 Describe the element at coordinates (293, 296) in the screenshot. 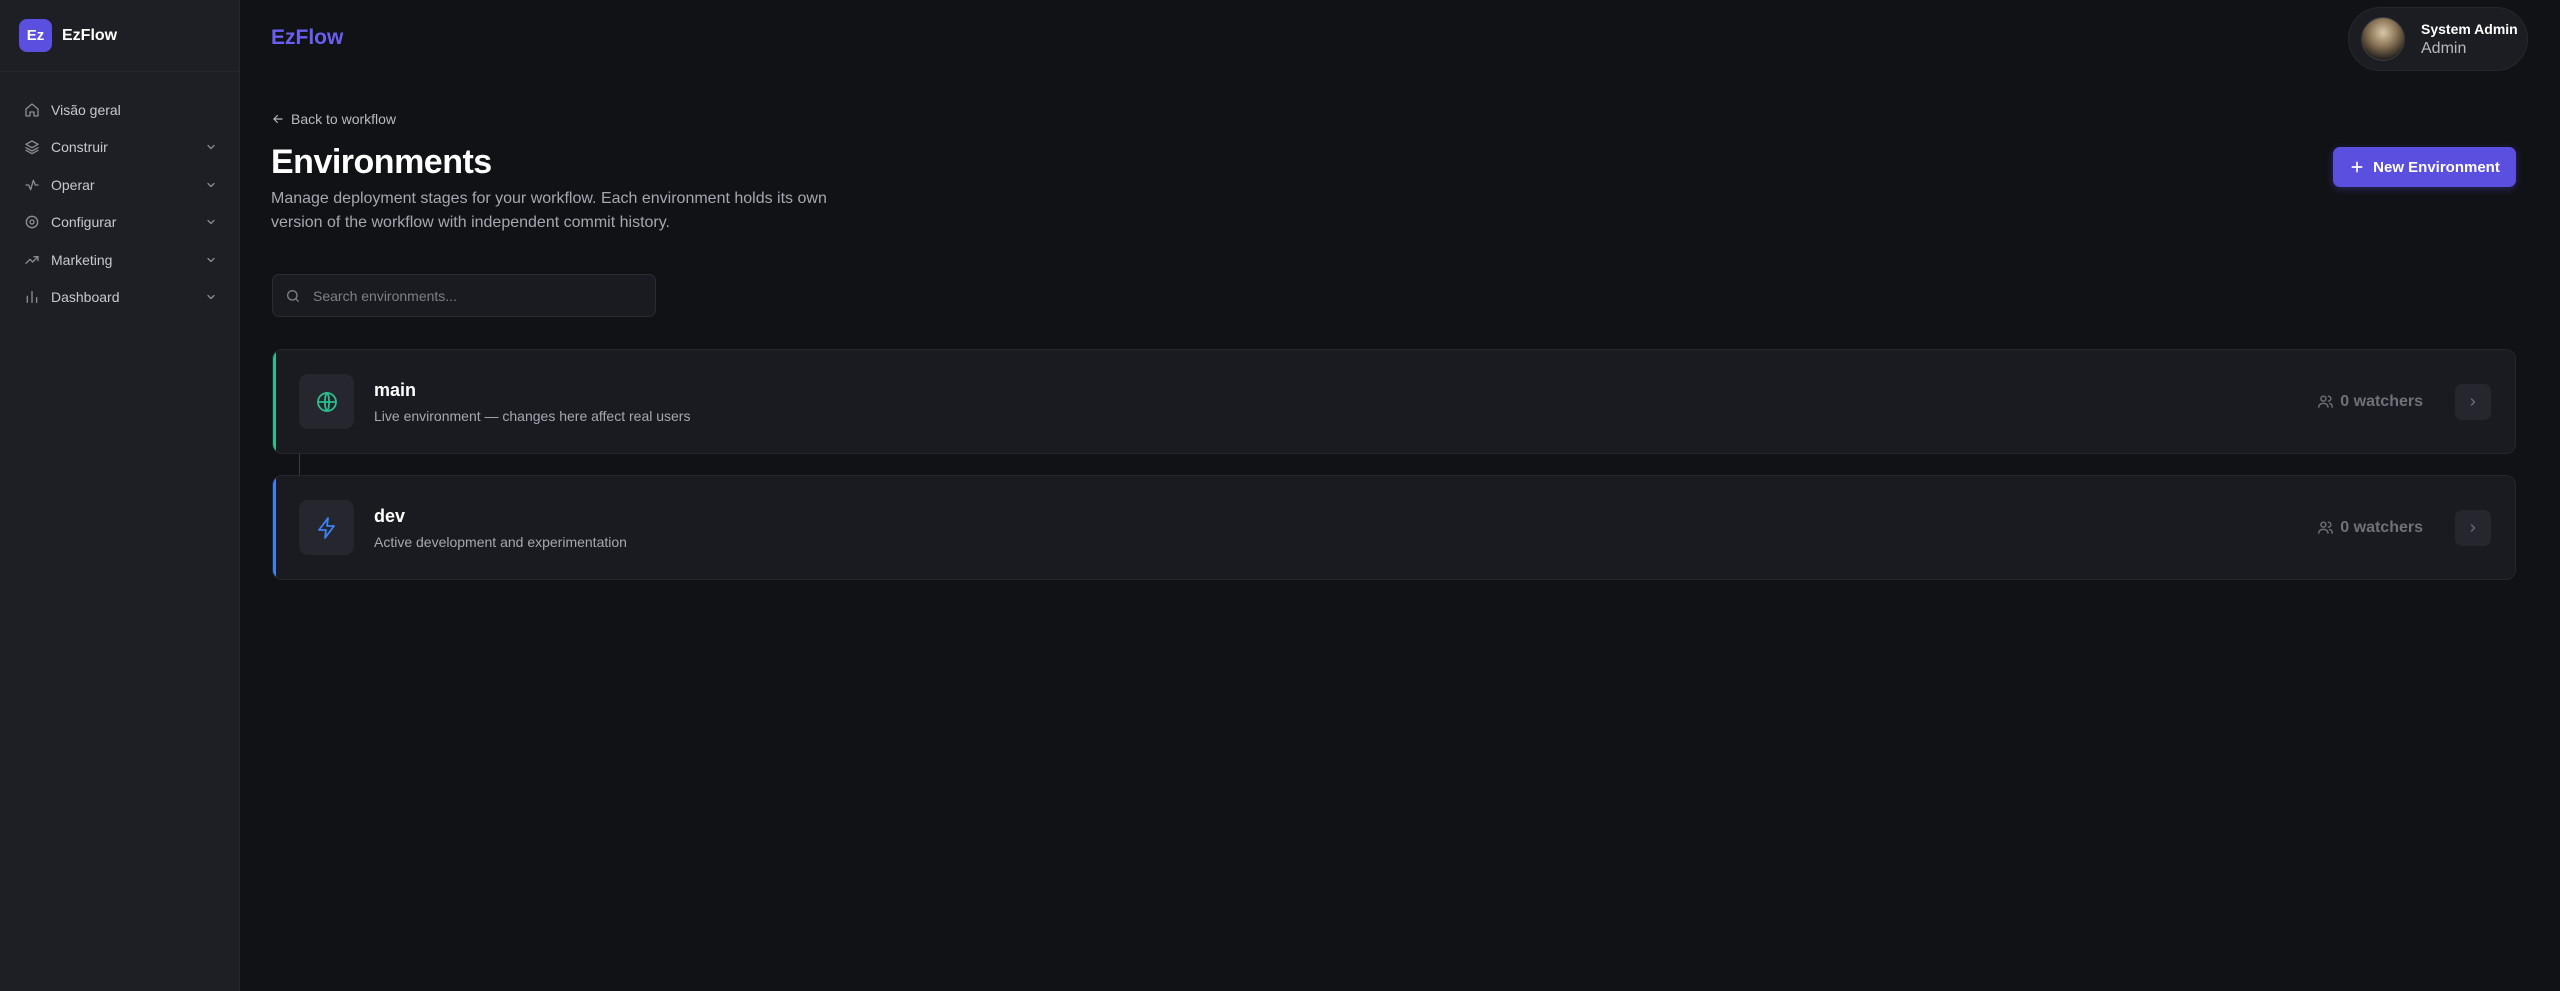

I see `search-icon` at that location.